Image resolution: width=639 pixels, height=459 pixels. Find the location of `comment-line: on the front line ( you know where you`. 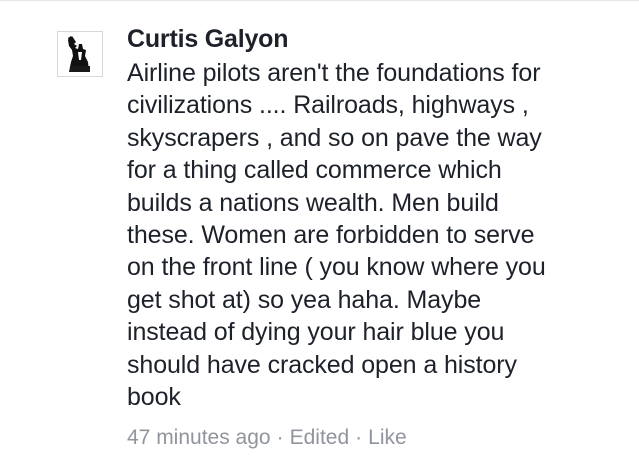

comment-line: on the front line ( you know where you is located at coordinates (336, 267).